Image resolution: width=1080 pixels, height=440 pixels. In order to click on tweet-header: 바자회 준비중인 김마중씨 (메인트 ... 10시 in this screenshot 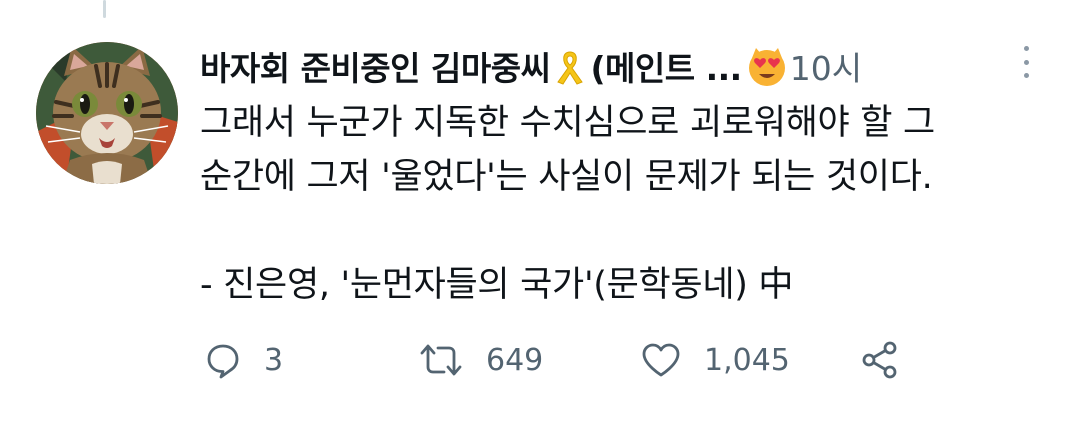, I will do `click(600, 66)`.